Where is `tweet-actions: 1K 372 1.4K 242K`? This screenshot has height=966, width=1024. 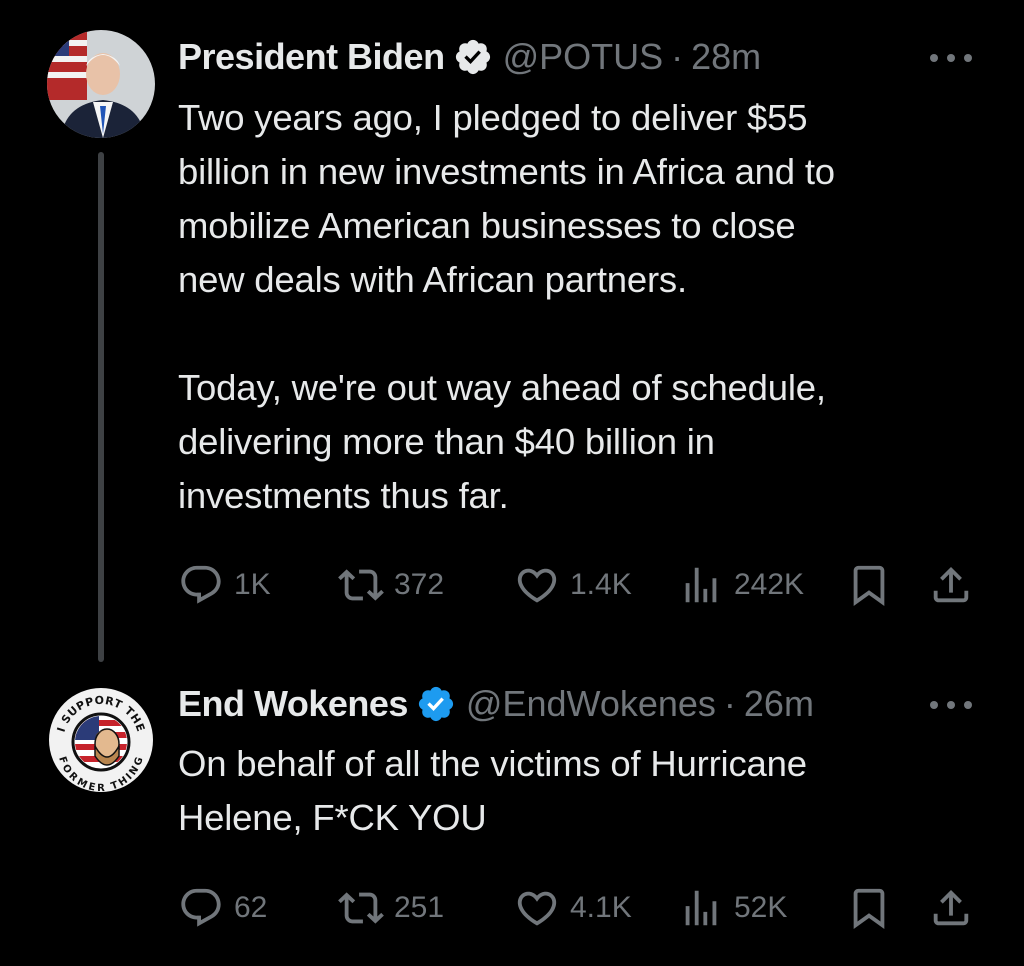 tweet-actions: 1K 372 1.4K 242K is located at coordinates (577, 585).